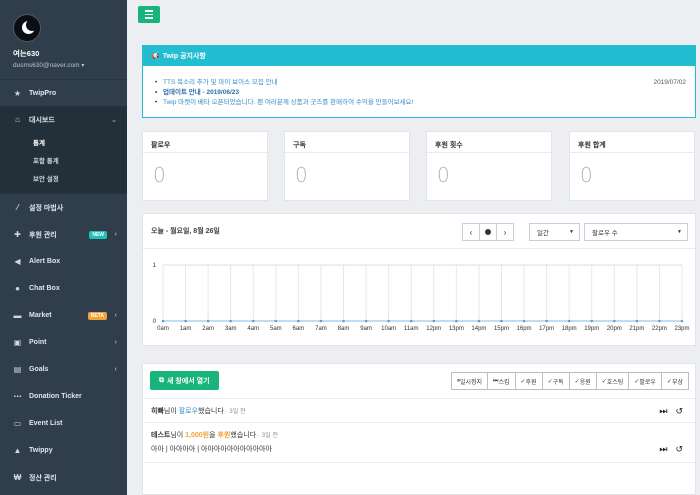 The image size is (700, 495). I want to click on sidebar-item-twippro: ★ TwipPro, so click(63, 93).